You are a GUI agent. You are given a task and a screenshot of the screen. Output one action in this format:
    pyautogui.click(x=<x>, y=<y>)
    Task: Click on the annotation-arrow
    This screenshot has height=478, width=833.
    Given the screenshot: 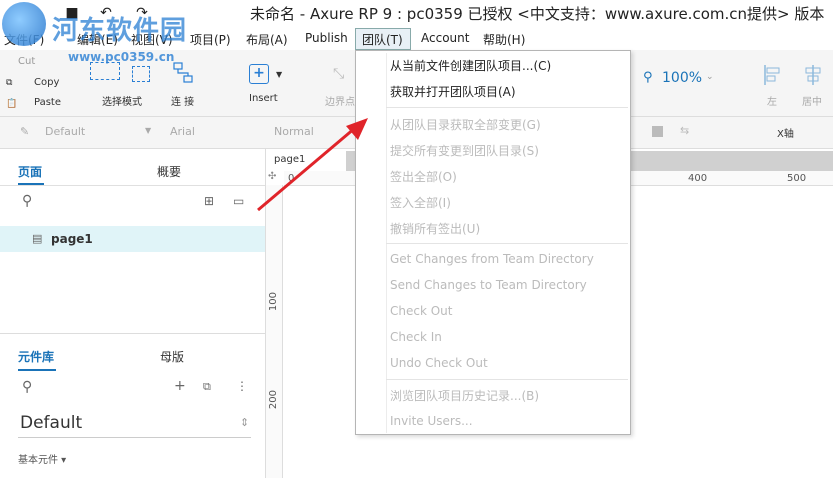 What is the action you would take?
    pyautogui.click(x=312, y=165)
    